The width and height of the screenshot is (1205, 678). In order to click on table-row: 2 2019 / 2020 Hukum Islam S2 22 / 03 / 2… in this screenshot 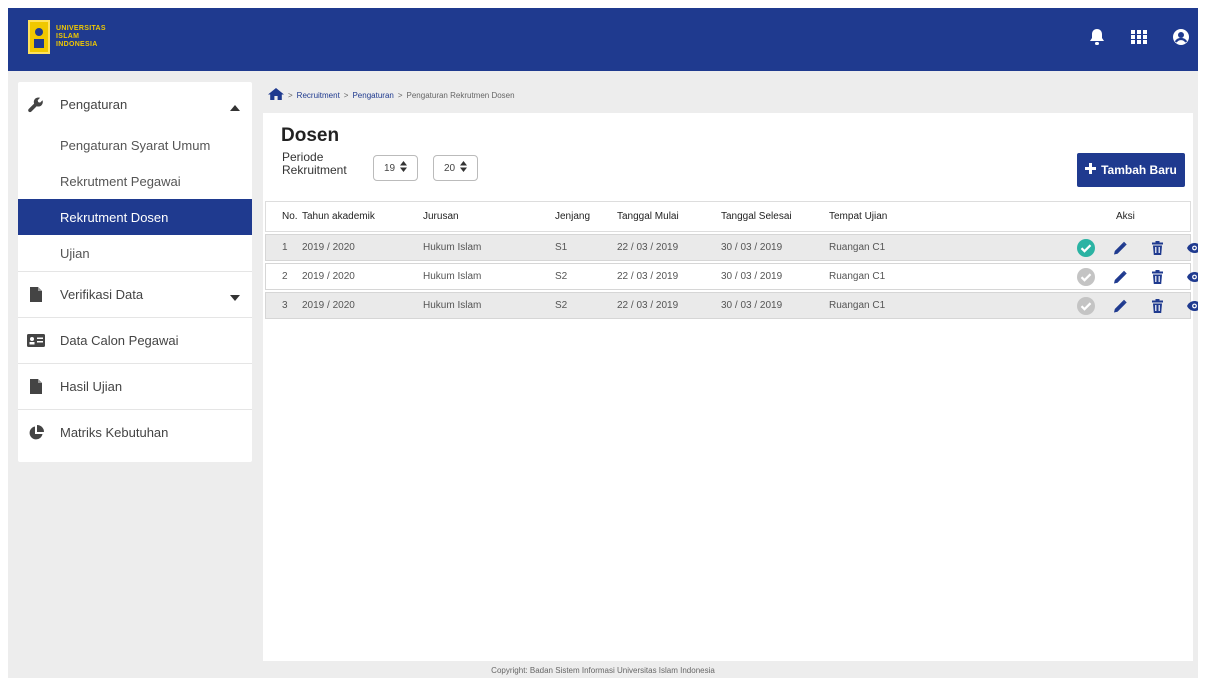, I will do `click(731, 276)`.